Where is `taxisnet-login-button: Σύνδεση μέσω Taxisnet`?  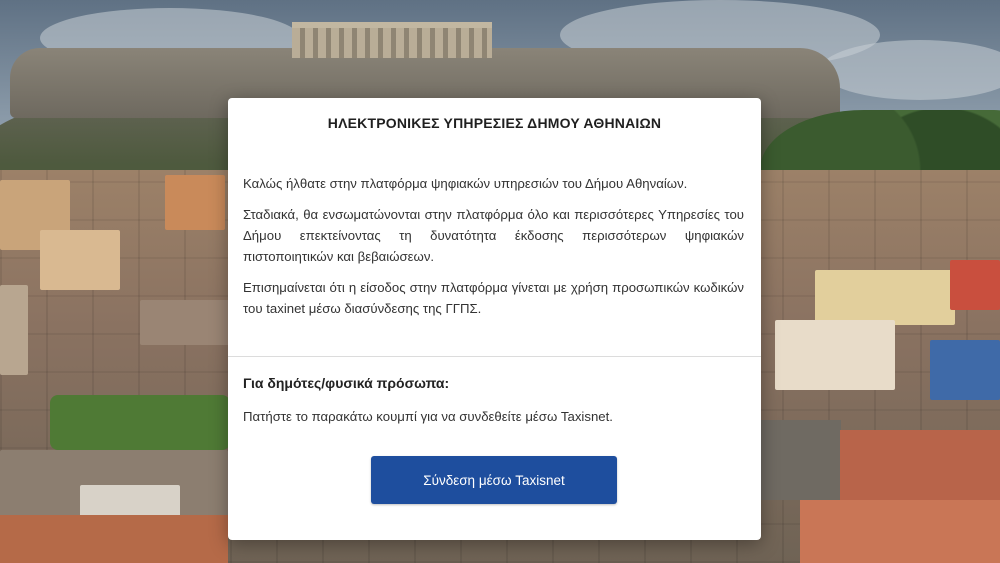 taxisnet-login-button: Σύνδεση μέσω Taxisnet is located at coordinates (494, 480).